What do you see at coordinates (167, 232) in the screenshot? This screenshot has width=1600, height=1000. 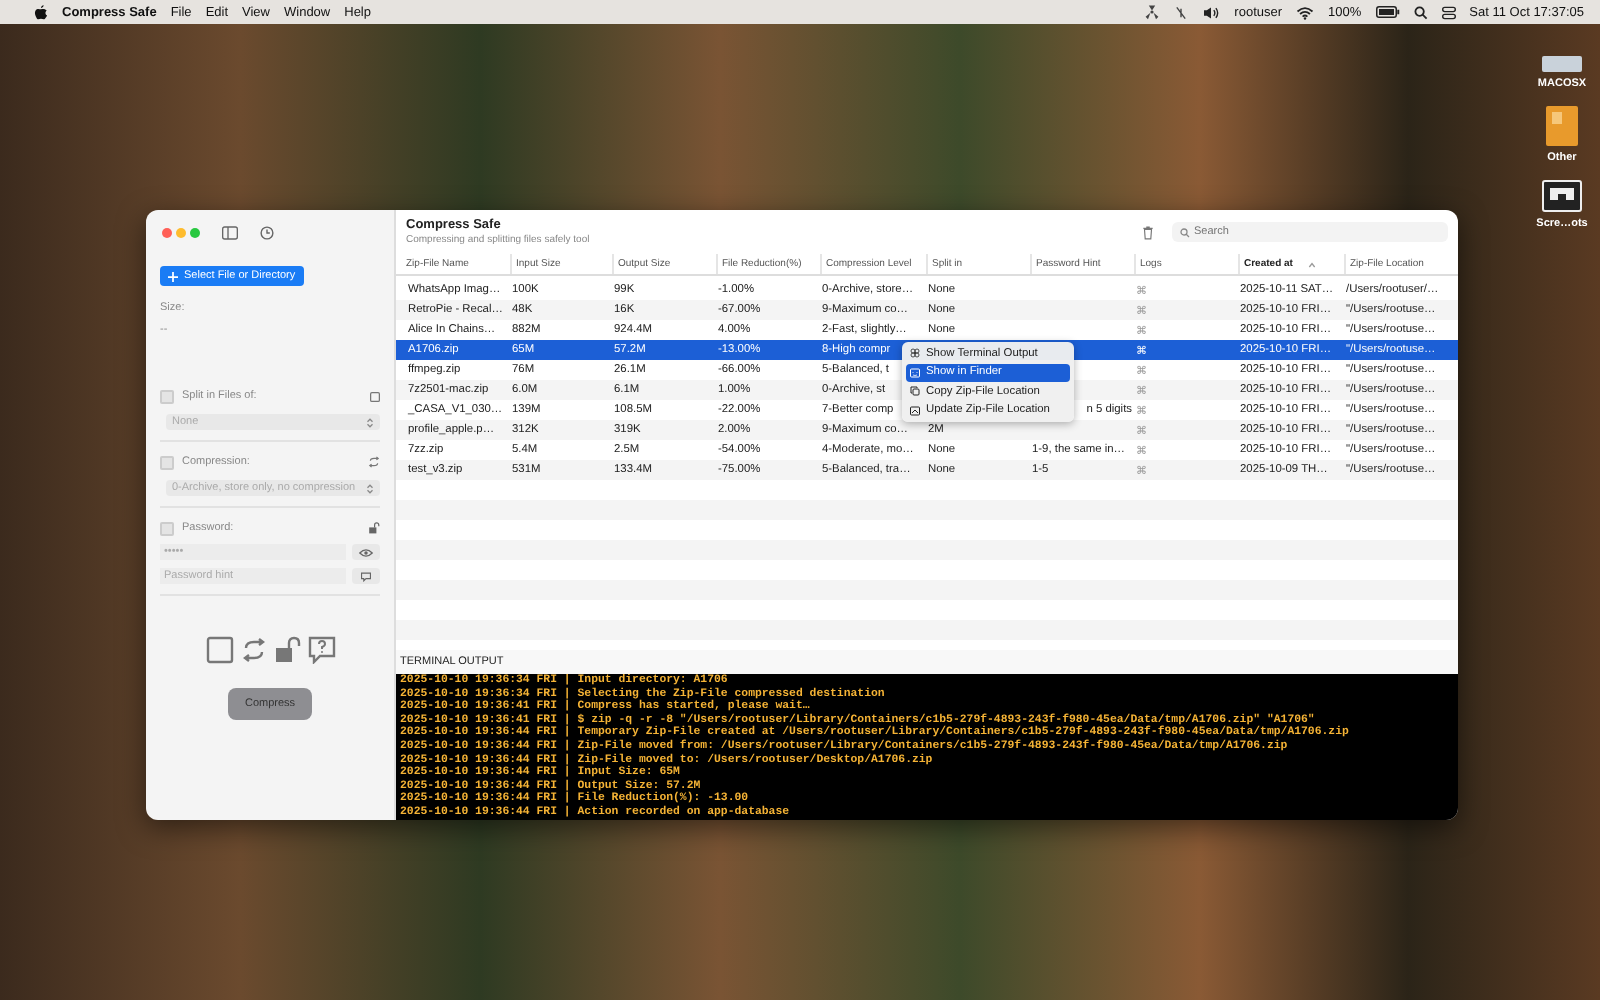 I see `close-button` at bounding box center [167, 232].